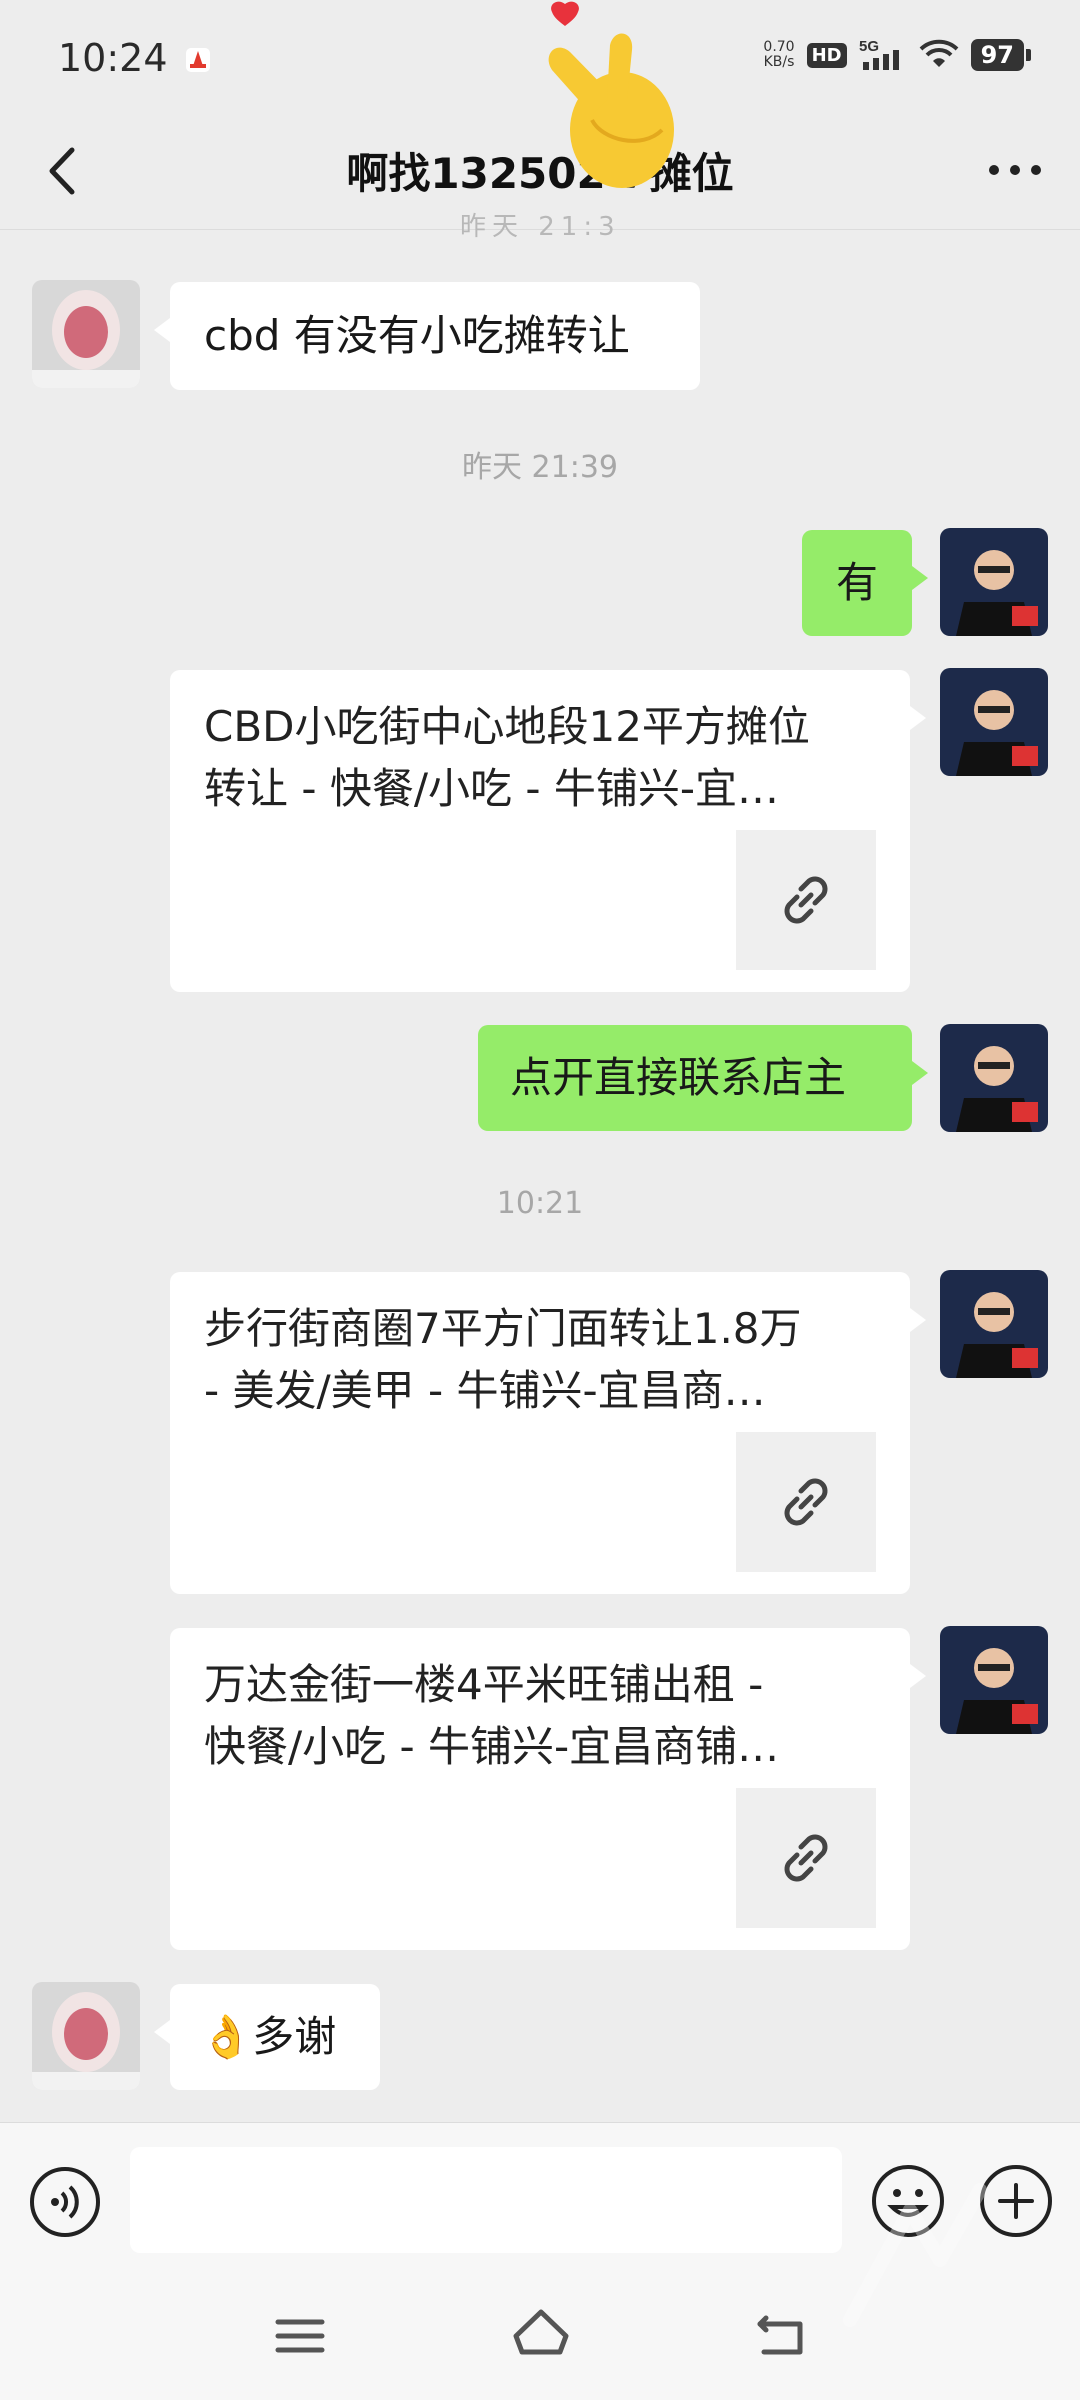 The image size is (1080, 2400). I want to click on home-icon, so click(541, 2332).